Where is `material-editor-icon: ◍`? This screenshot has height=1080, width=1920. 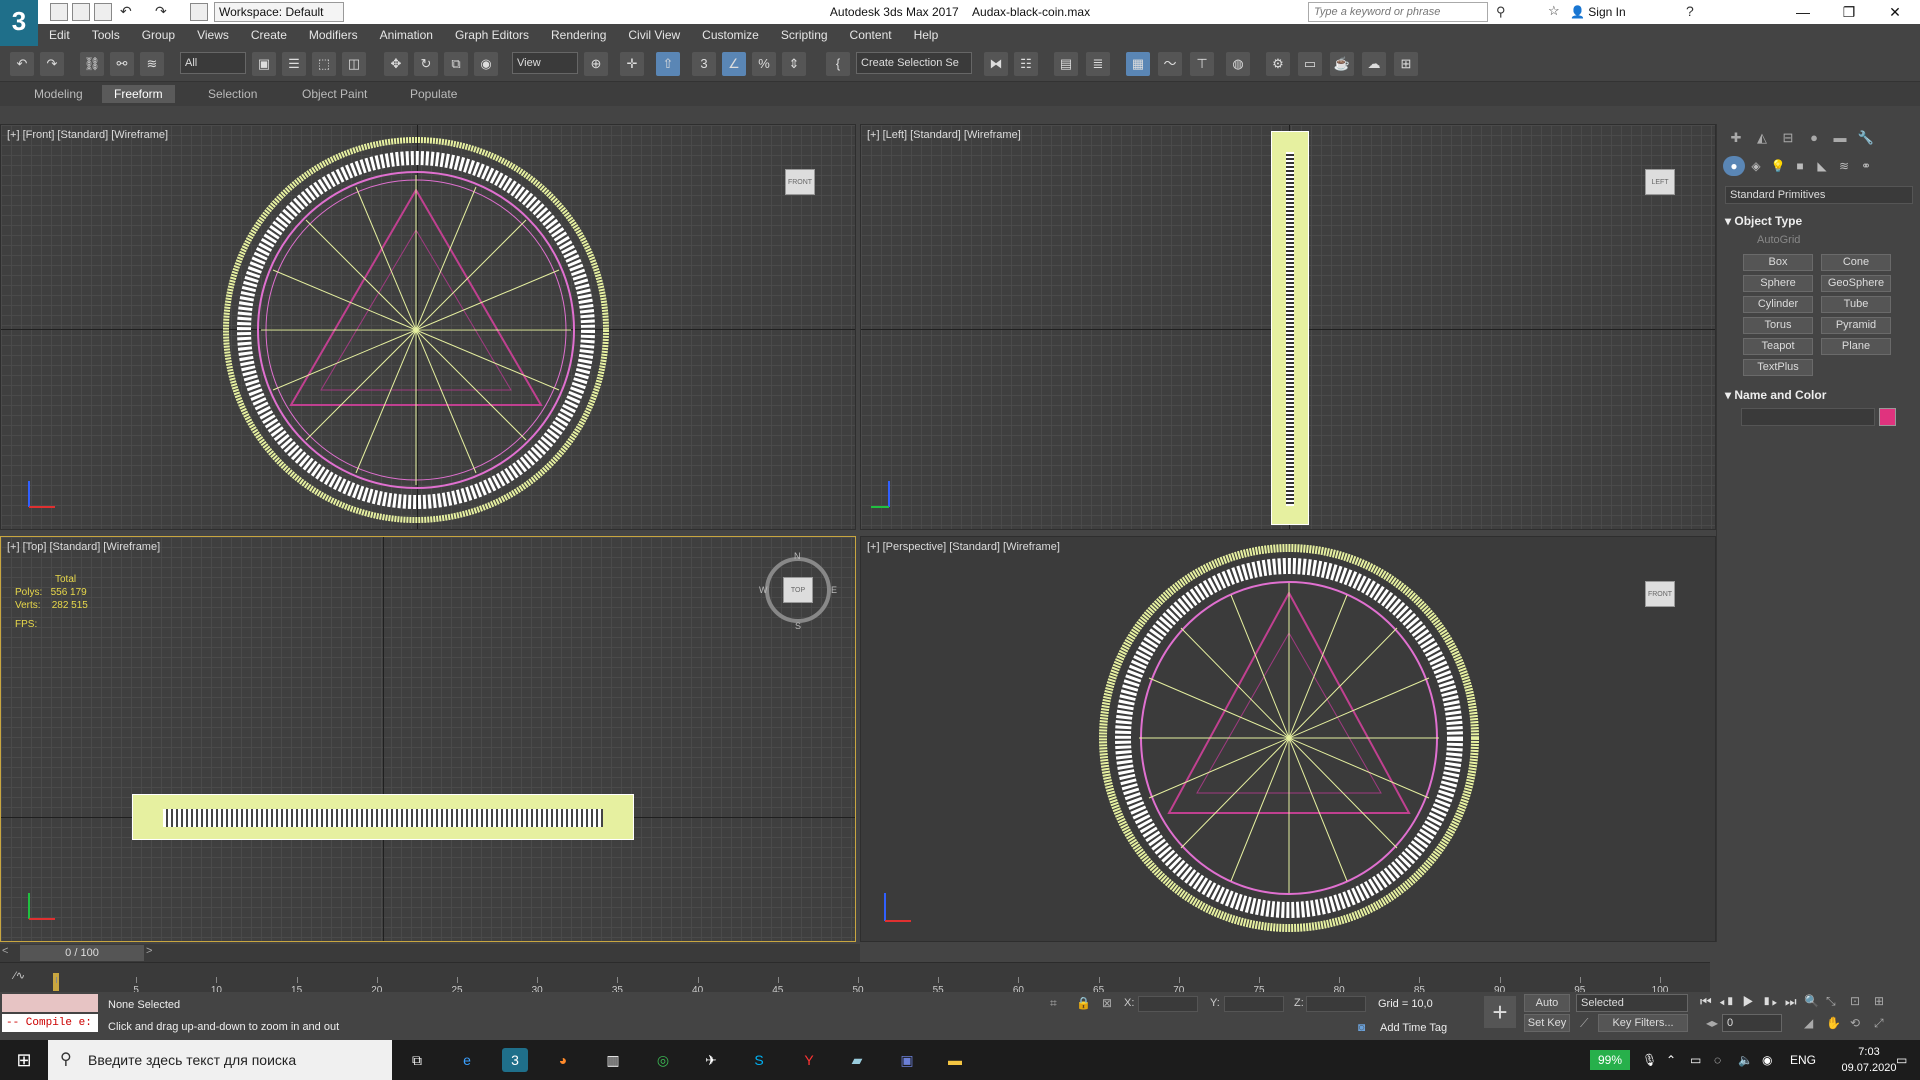
material-editor-icon: ◍ is located at coordinates (1238, 64).